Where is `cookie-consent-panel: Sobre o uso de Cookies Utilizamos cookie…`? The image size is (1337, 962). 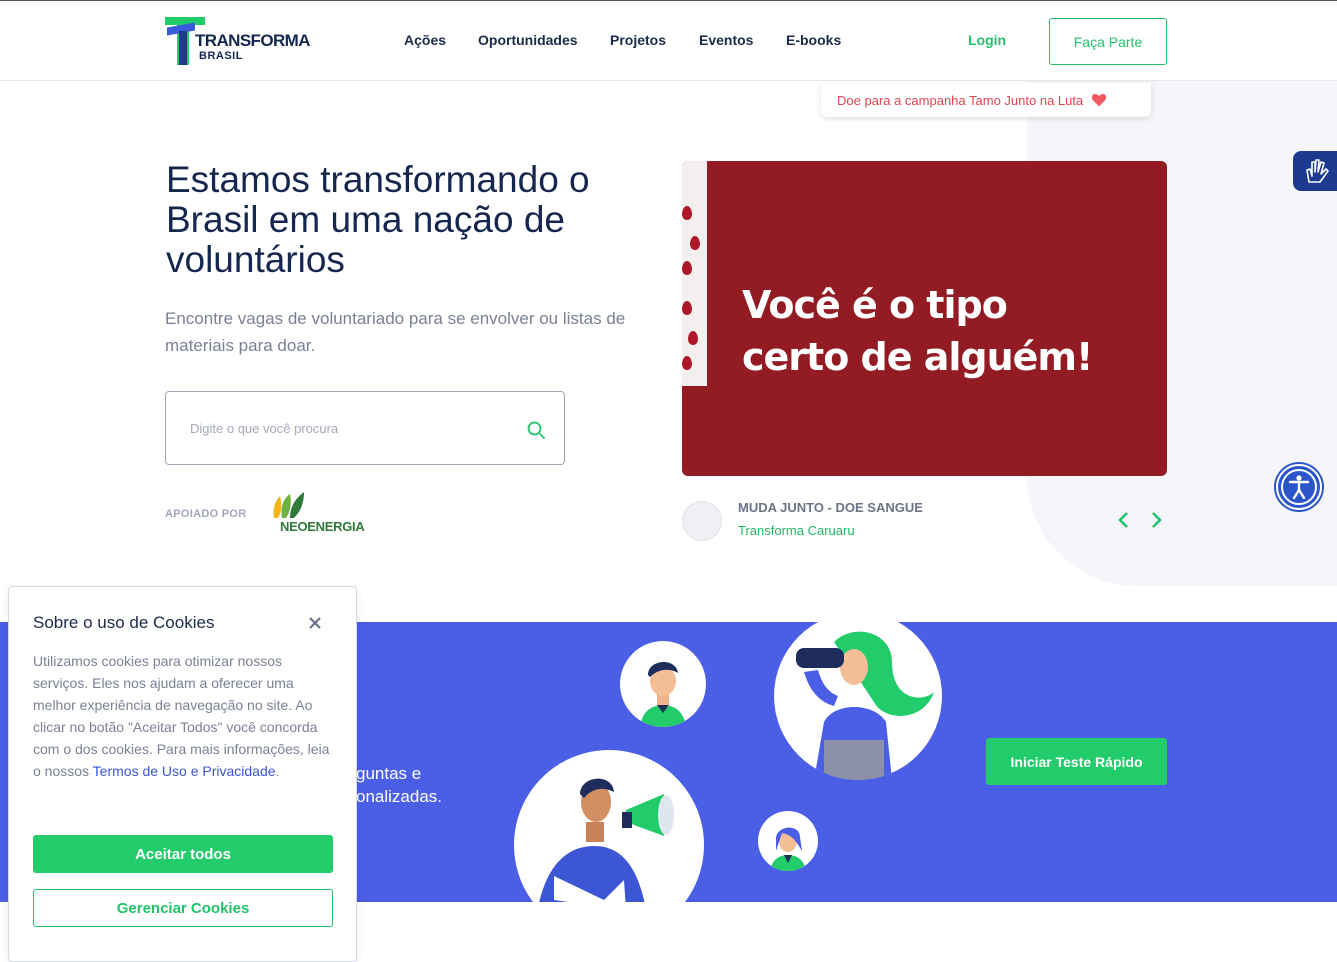
cookie-consent-panel: Sobre o uso de Cookies Utilizamos cookie… is located at coordinates (182, 774).